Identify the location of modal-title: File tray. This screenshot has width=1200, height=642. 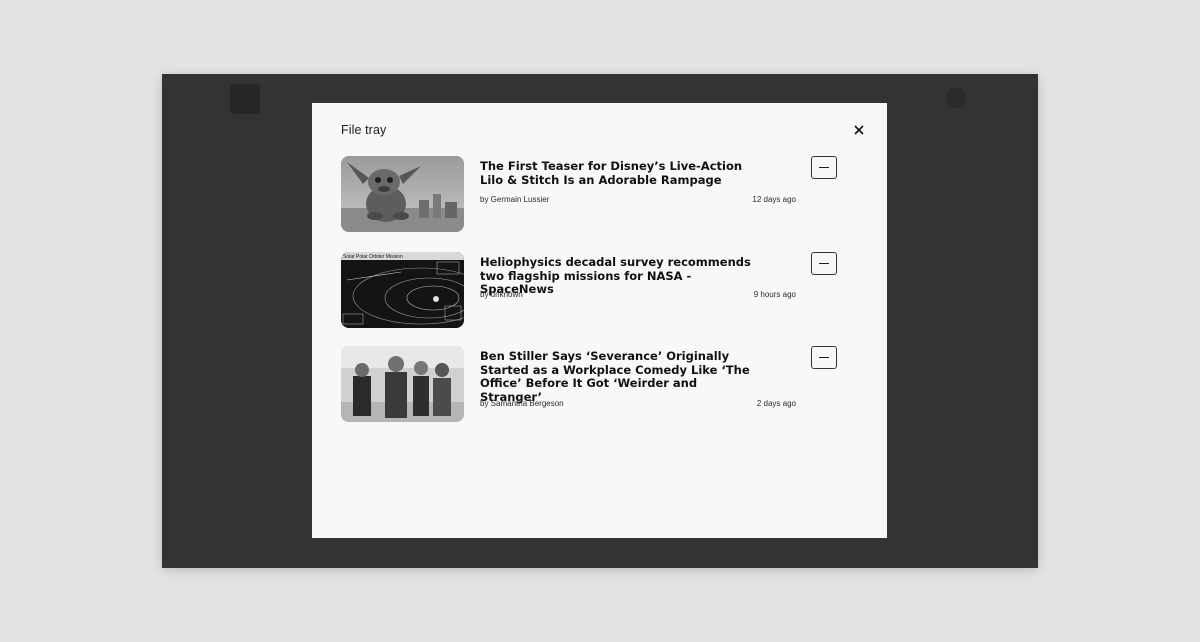
(364, 130).